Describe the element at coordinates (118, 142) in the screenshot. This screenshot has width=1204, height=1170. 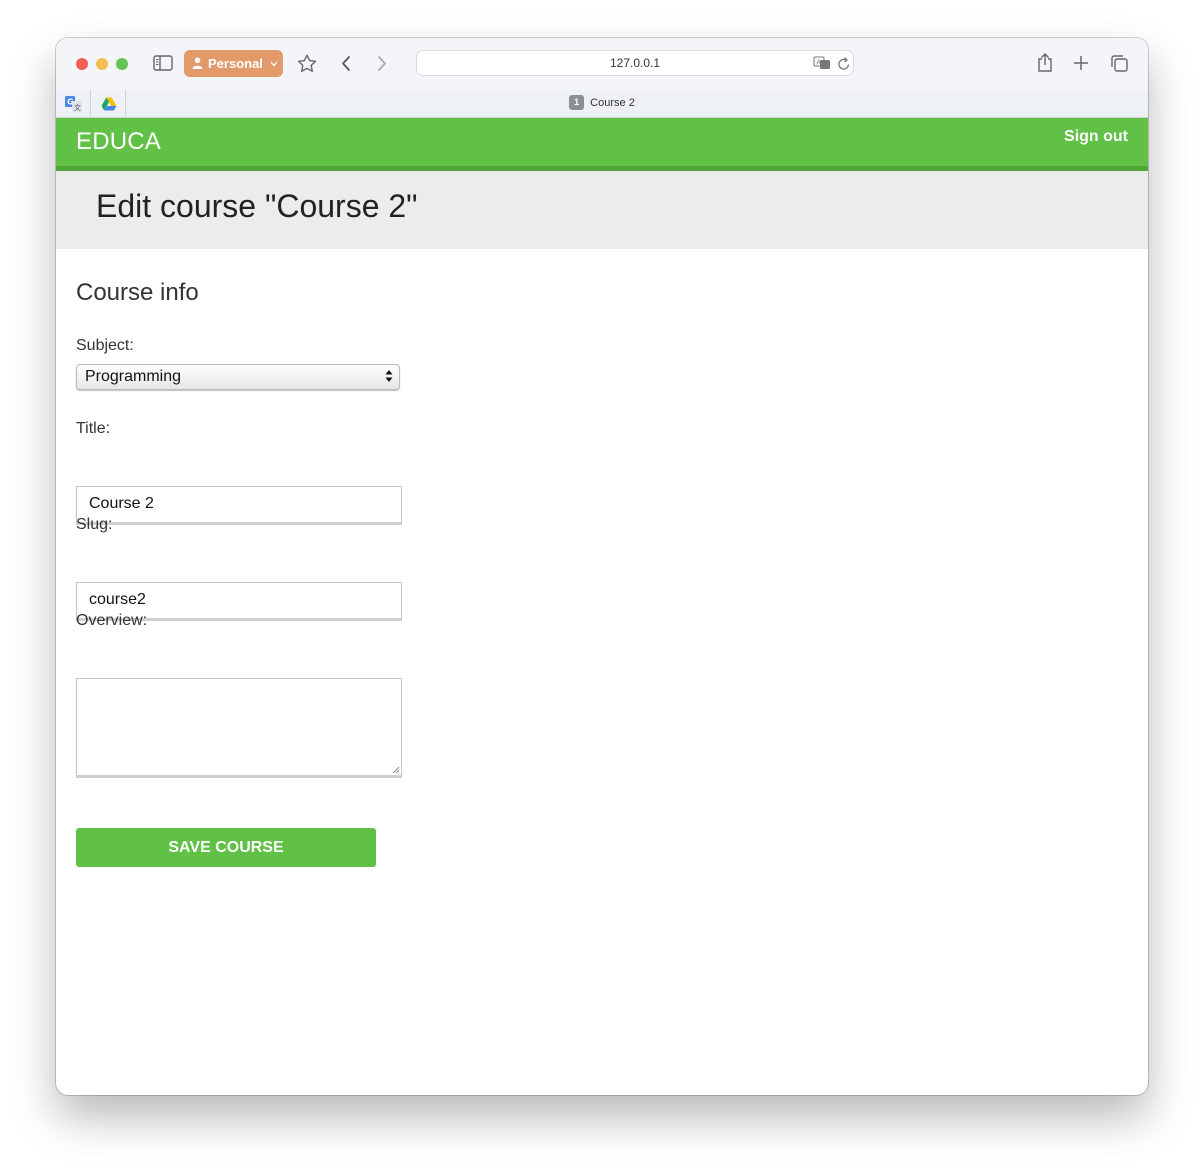
I see `site-logo: EDUCA` at that location.